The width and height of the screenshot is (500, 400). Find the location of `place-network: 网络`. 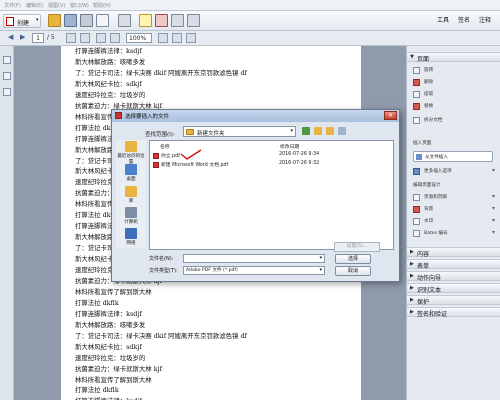

place-network: 网络 is located at coordinates (131, 238).